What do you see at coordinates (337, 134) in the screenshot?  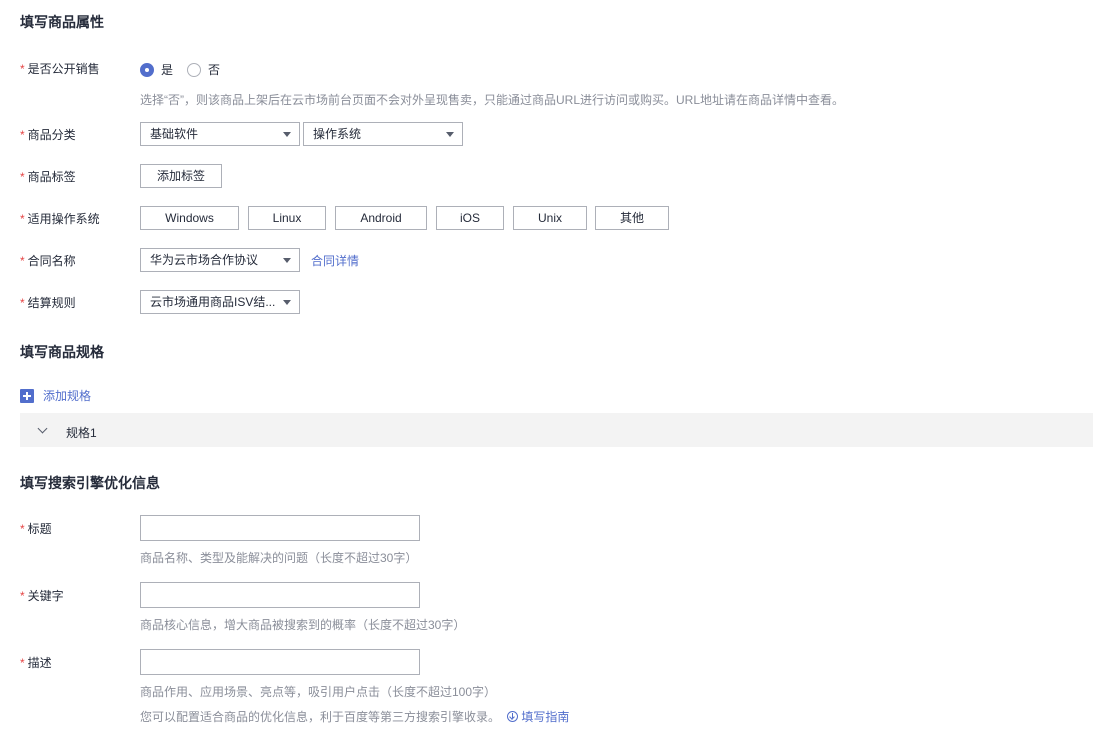 I see `category-secondary-value: 操作系统` at bounding box center [337, 134].